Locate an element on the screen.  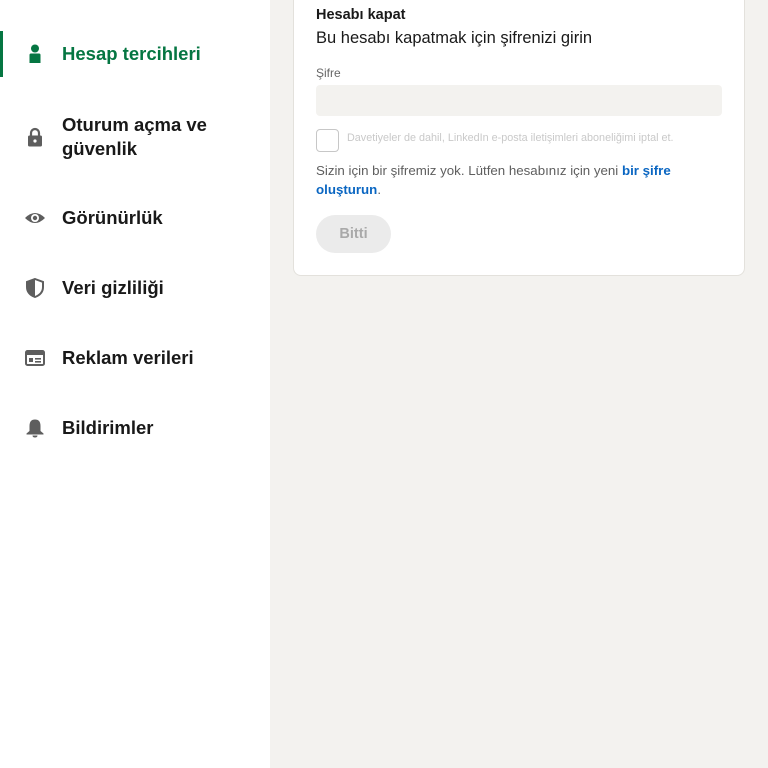
sidebar-item-ad-data: Reklam verileri is located at coordinates (135, 358).